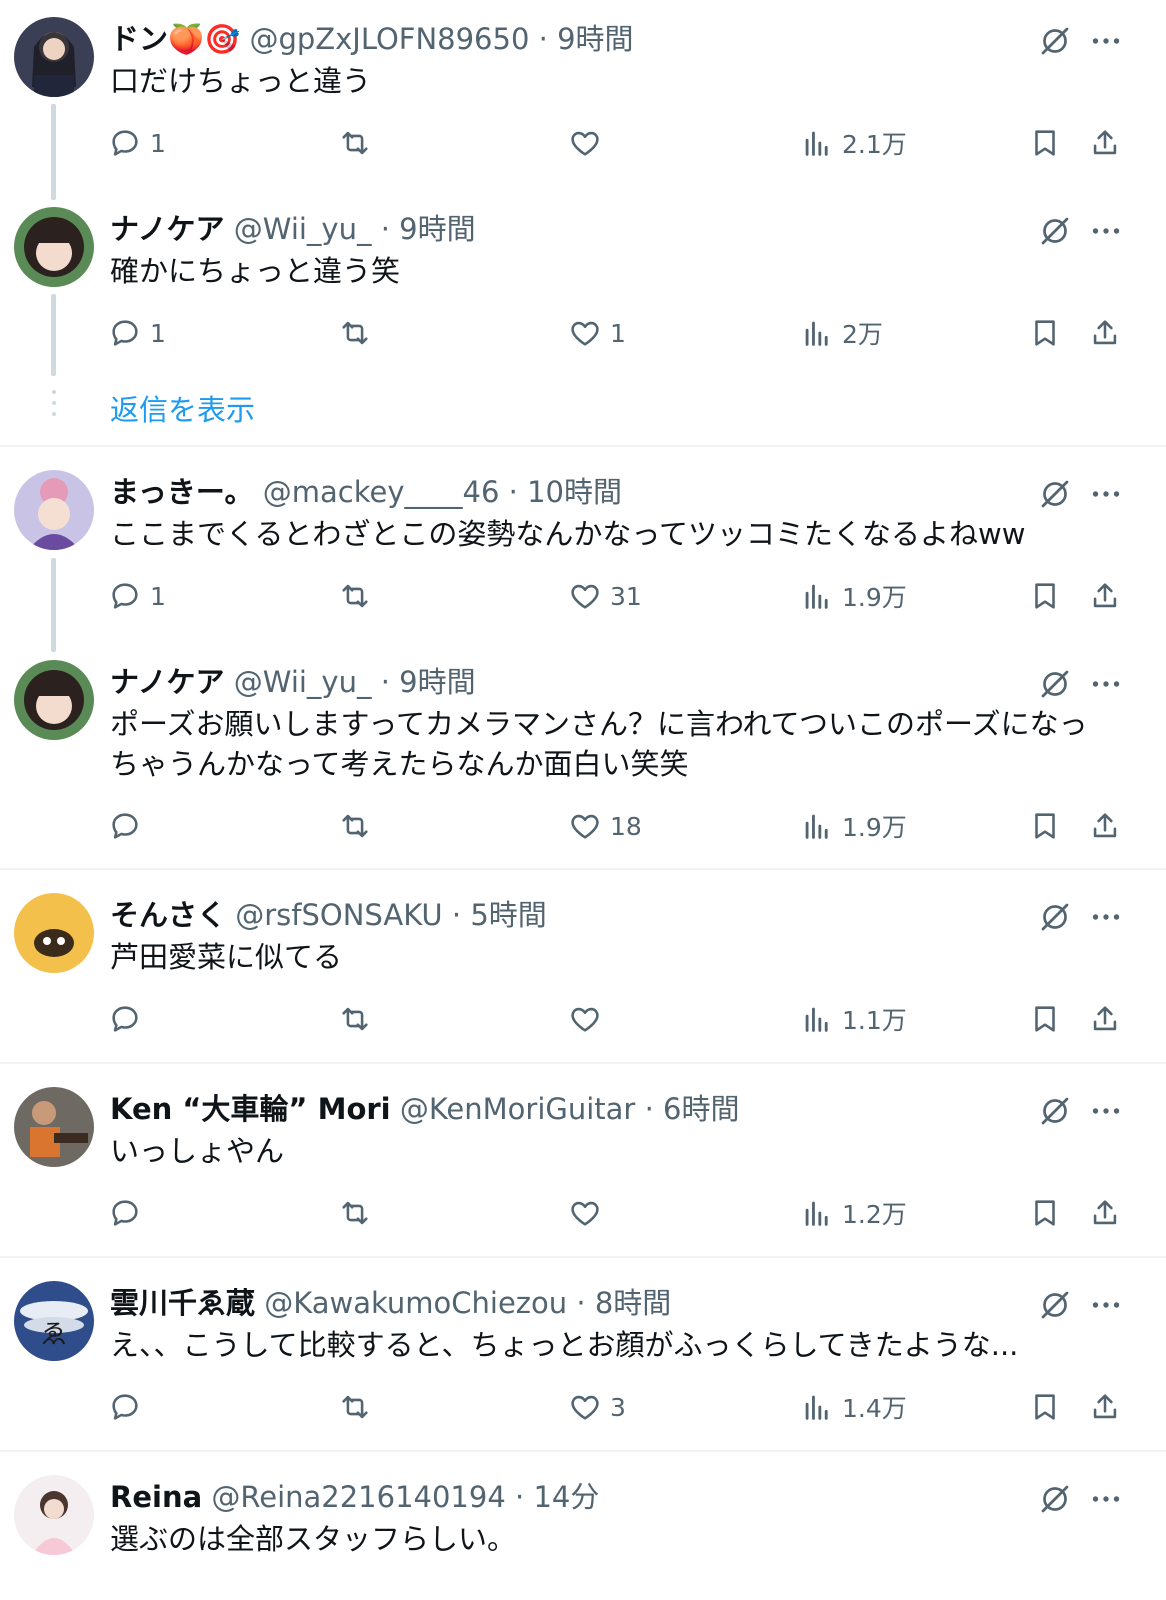 The image size is (1166, 1600). I want to click on tweet-header: Ken “大車輪” Mori @KenMoriGuitar · 6時間, so click(424, 1109).